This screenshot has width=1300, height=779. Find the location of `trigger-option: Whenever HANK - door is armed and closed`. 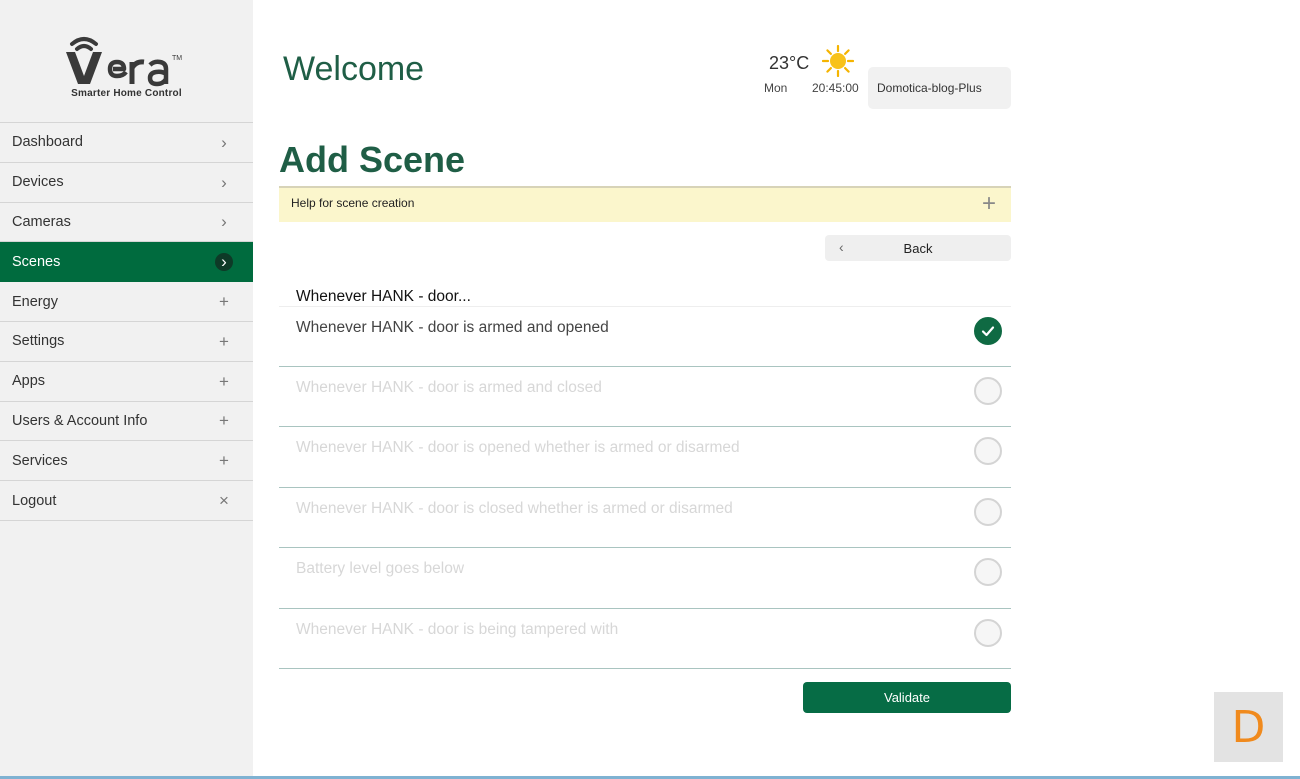

trigger-option: Whenever HANK - door is armed and closed is located at coordinates (645, 397).